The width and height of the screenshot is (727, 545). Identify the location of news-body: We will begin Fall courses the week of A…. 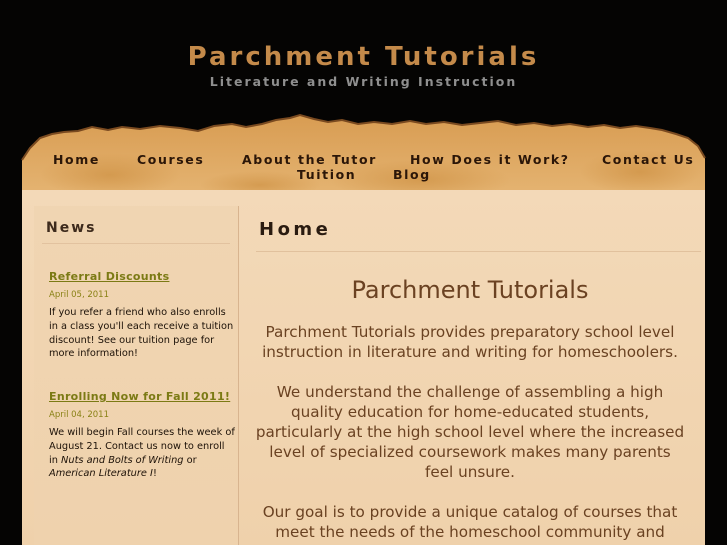
(142, 453).